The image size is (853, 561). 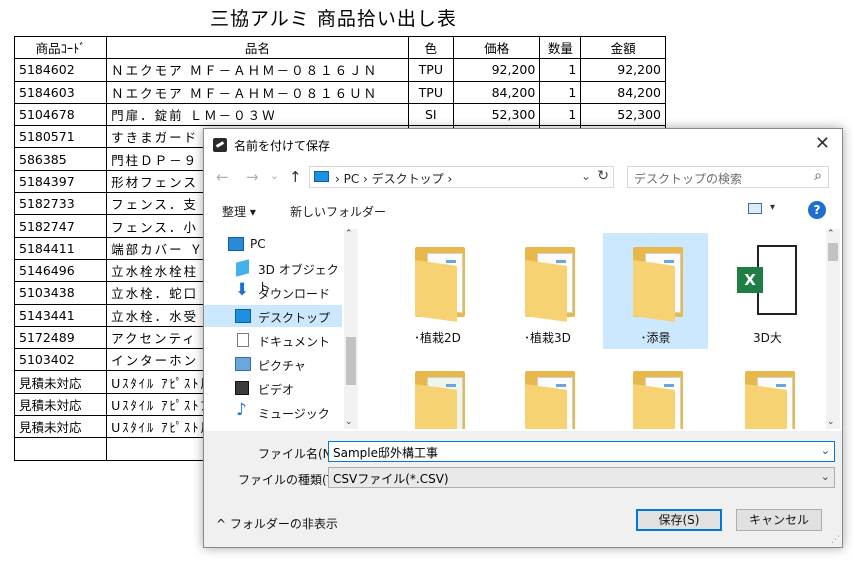 What do you see at coordinates (257, 47) in the screenshot?
I see `header-name: 品名` at bounding box center [257, 47].